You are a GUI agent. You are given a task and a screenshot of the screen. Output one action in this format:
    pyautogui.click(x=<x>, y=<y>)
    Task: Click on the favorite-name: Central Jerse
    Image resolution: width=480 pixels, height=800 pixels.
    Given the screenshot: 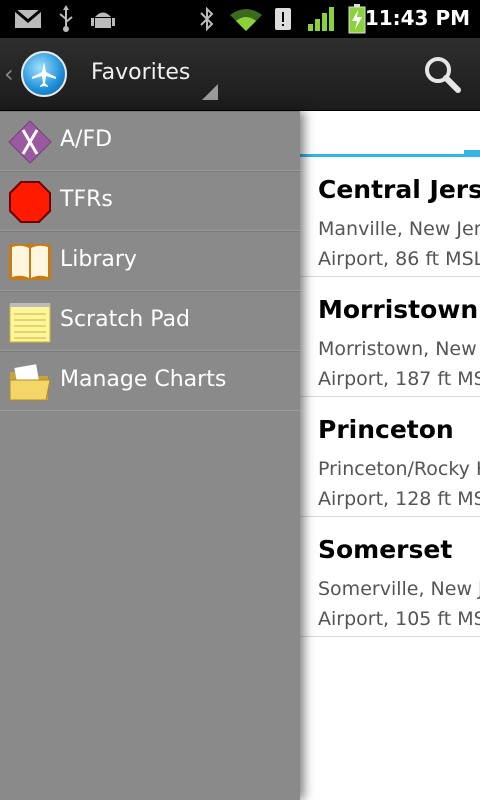 What is the action you would take?
    pyautogui.click(x=399, y=189)
    